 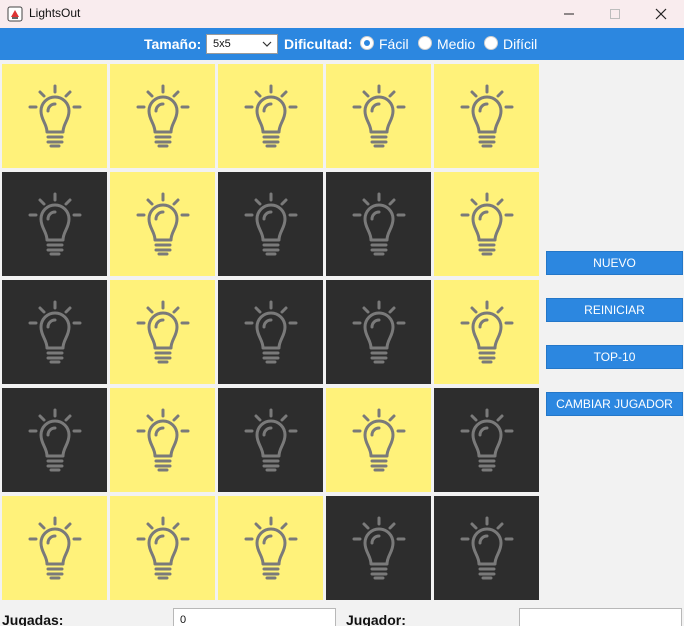 I want to click on size-label: Tamaño:, so click(x=173, y=44).